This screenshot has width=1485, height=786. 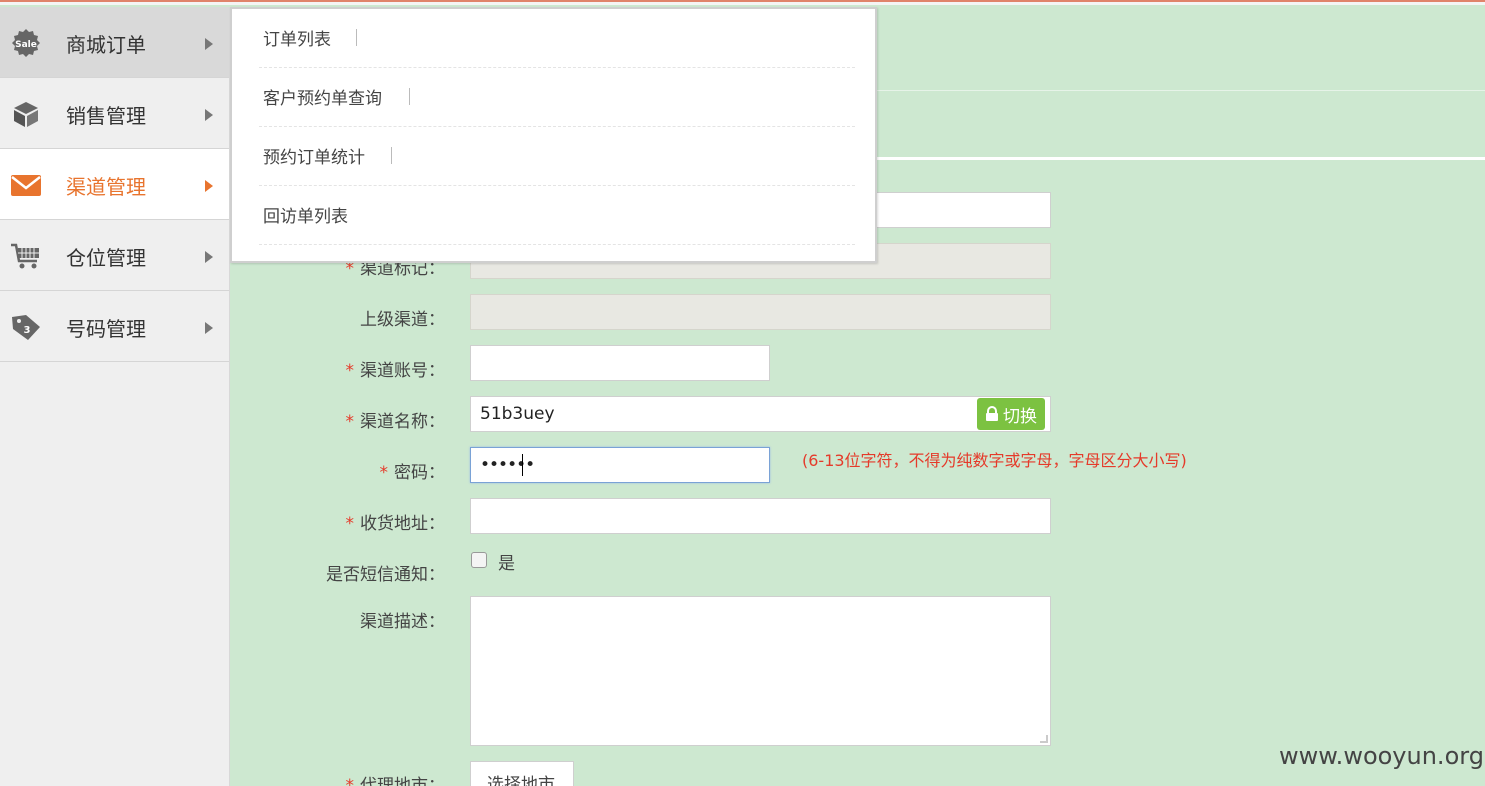 I want to click on svg-text: Sale, so click(x=26, y=45).